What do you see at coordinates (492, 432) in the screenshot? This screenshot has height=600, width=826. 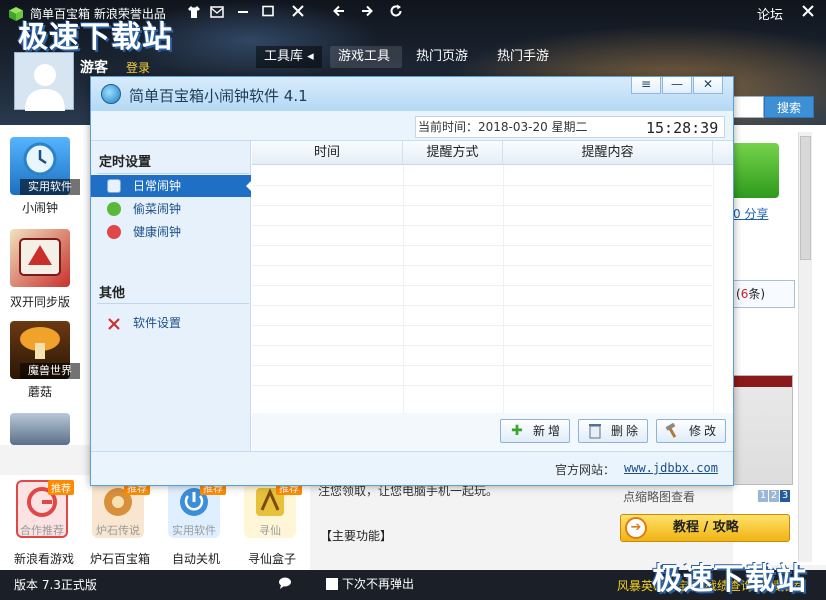 I see `action-bar: ✚ 新增 删除 修改` at bounding box center [492, 432].